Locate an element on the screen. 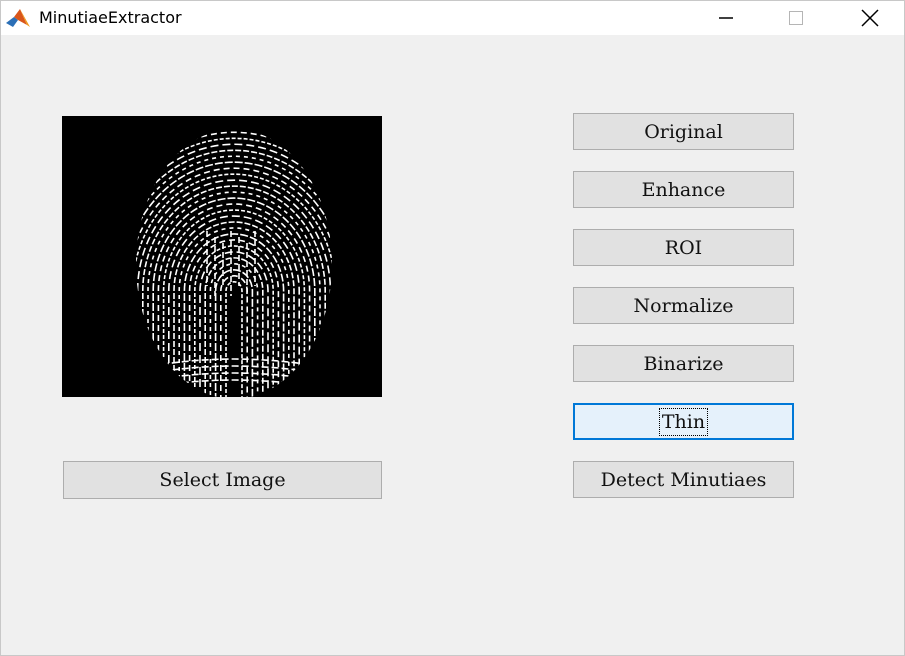  thin-button: Thin is located at coordinates (683, 421).